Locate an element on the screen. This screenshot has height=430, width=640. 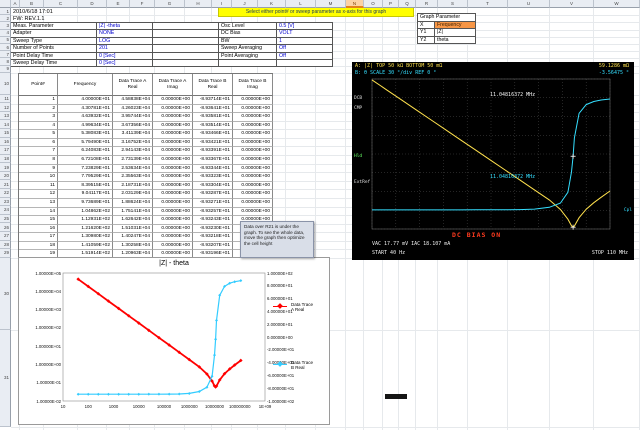
data-cell: 6.72108E+01 is located at coordinates (85, 160).